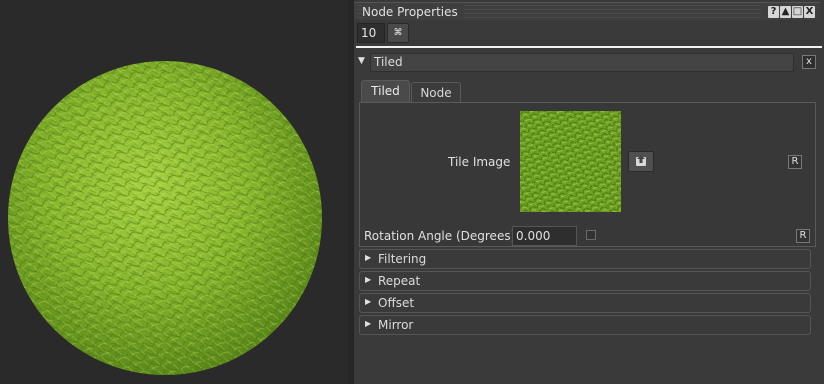  What do you see at coordinates (582, 62) in the screenshot?
I see `node-name-field: Tiled` at bounding box center [582, 62].